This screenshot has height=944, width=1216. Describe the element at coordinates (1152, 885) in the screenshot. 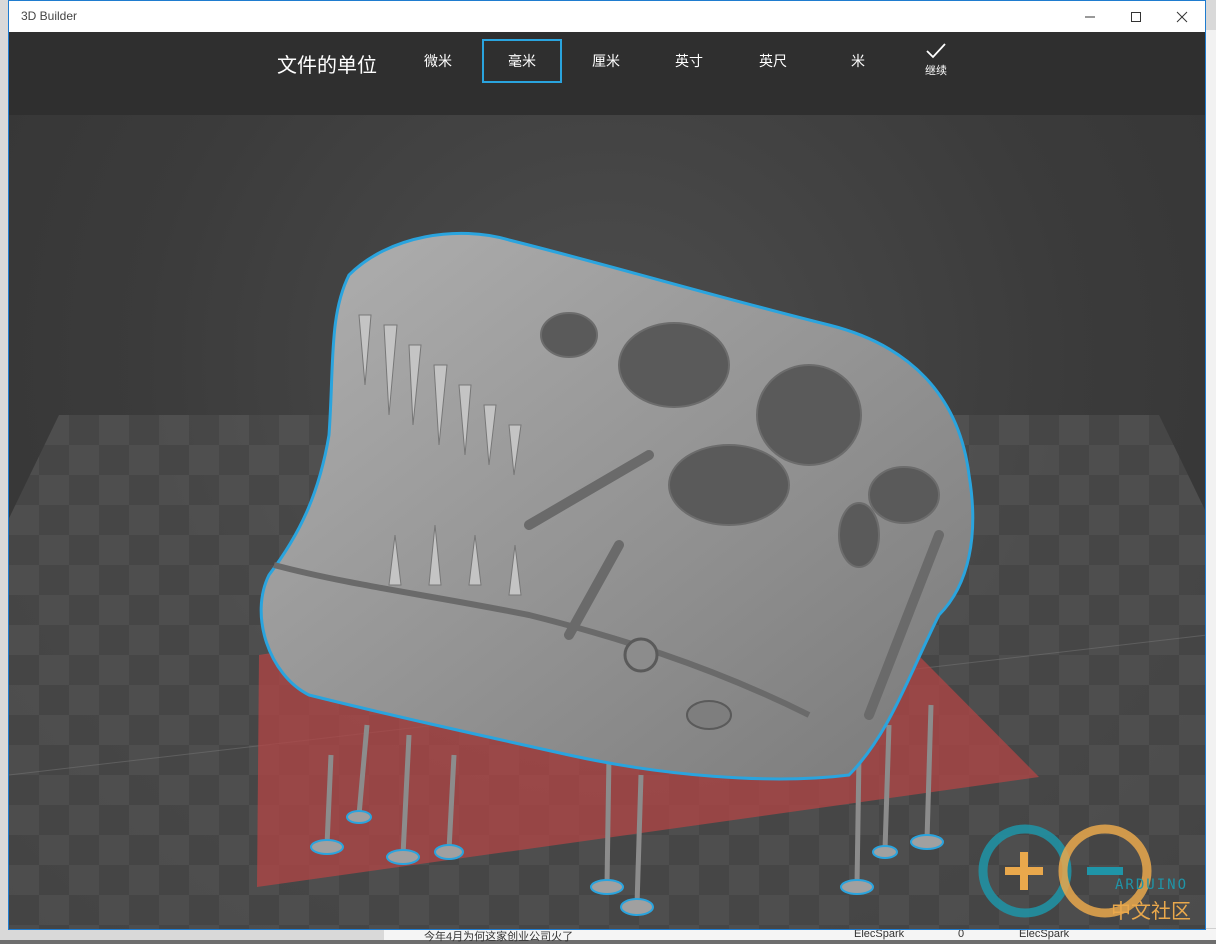

I see `watermark-brand: ARDUINO` at that location.